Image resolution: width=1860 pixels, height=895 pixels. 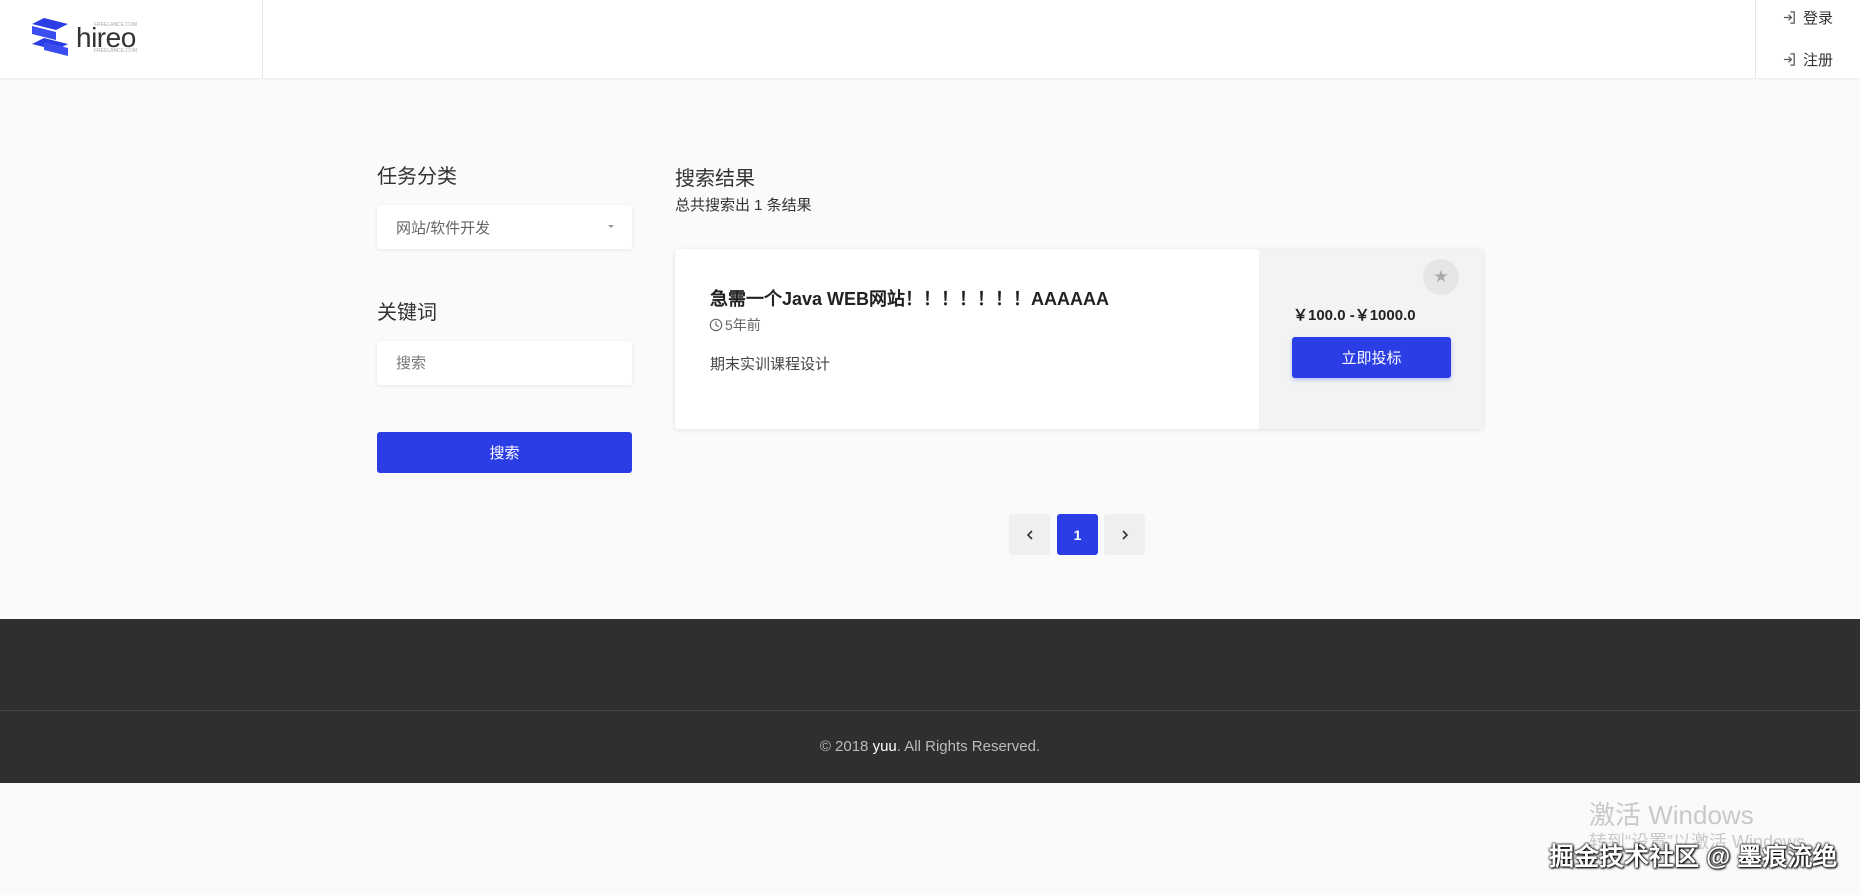 I want to click on top-header: FREELANCE.COM hireo FREELANCE.COM 登录 注册, so click(x=930, y=39).